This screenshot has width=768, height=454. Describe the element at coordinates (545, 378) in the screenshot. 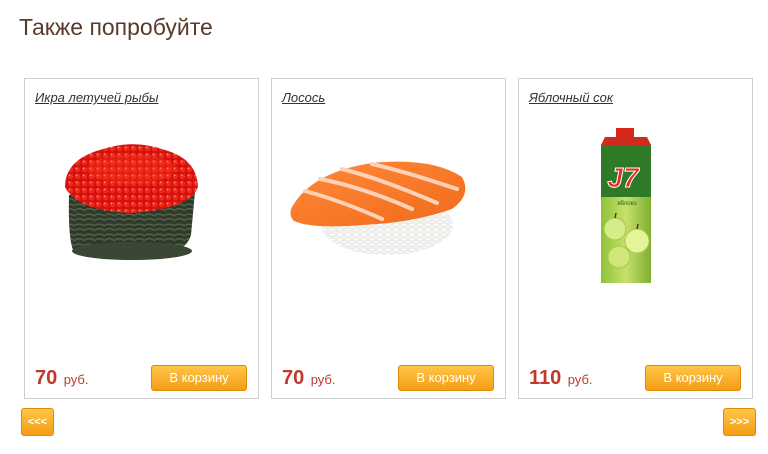

I see `price-value: 110` at that location.